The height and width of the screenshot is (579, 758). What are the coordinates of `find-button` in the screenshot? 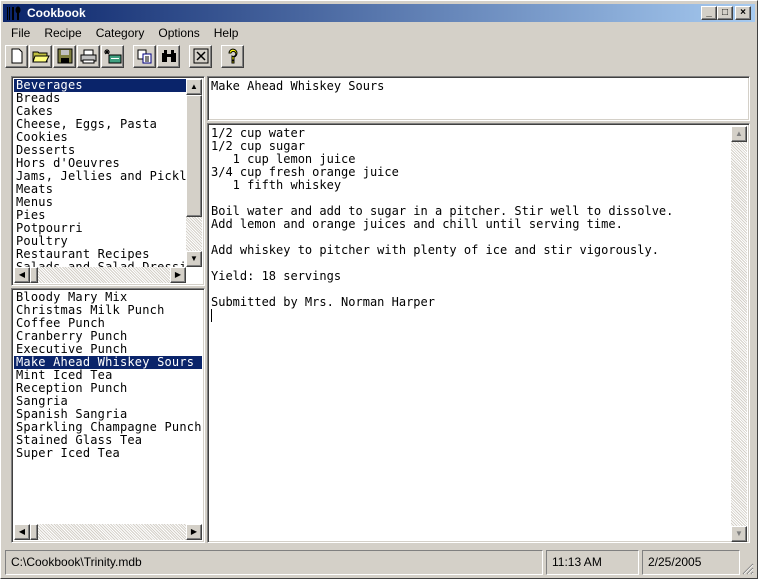 It's located at (168, 56).